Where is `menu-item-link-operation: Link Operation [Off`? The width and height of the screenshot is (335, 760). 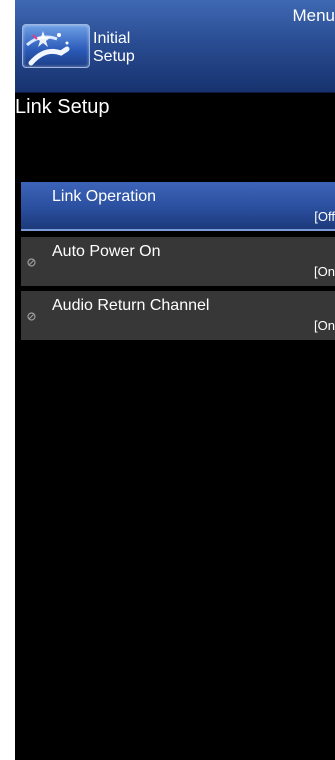 menu-item-link-operation: Link Operation [Off is located at coordinates (178, 206).